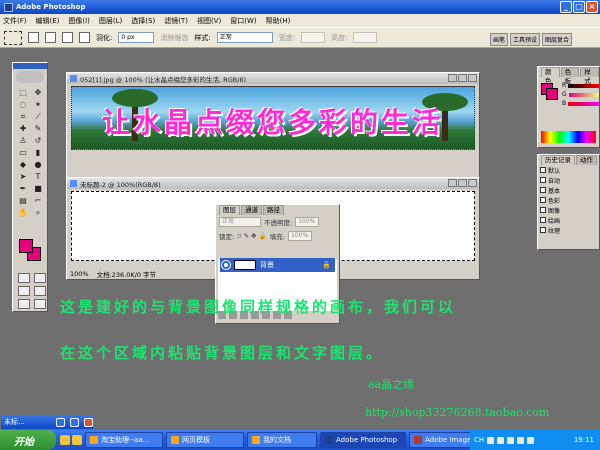 Image resolution: width=600 pixels, height=450 pixels. What do you see at coordinates (65, 440) in the screenshot?
I see `ie-icon` at bounding box center [65, 440].